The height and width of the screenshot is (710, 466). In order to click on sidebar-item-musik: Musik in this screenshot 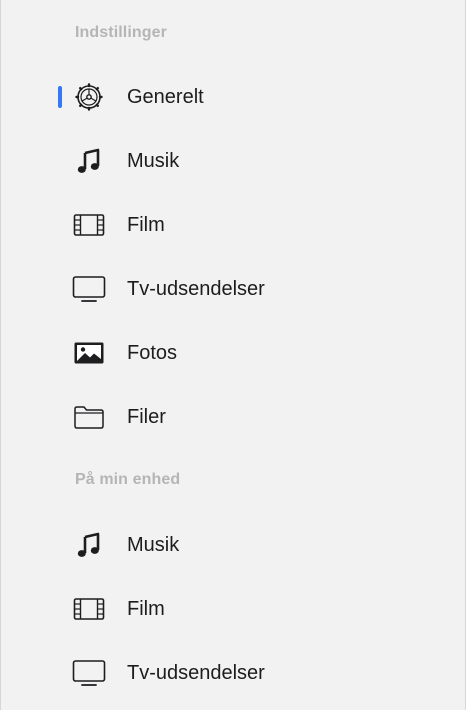, I will do `click(233, 161)`.